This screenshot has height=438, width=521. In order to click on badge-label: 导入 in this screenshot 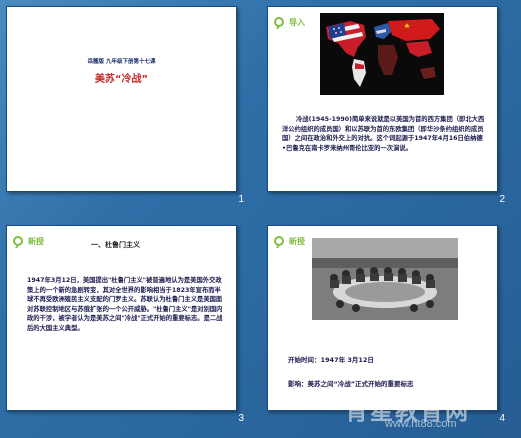, I will do `click(297, 22)`.